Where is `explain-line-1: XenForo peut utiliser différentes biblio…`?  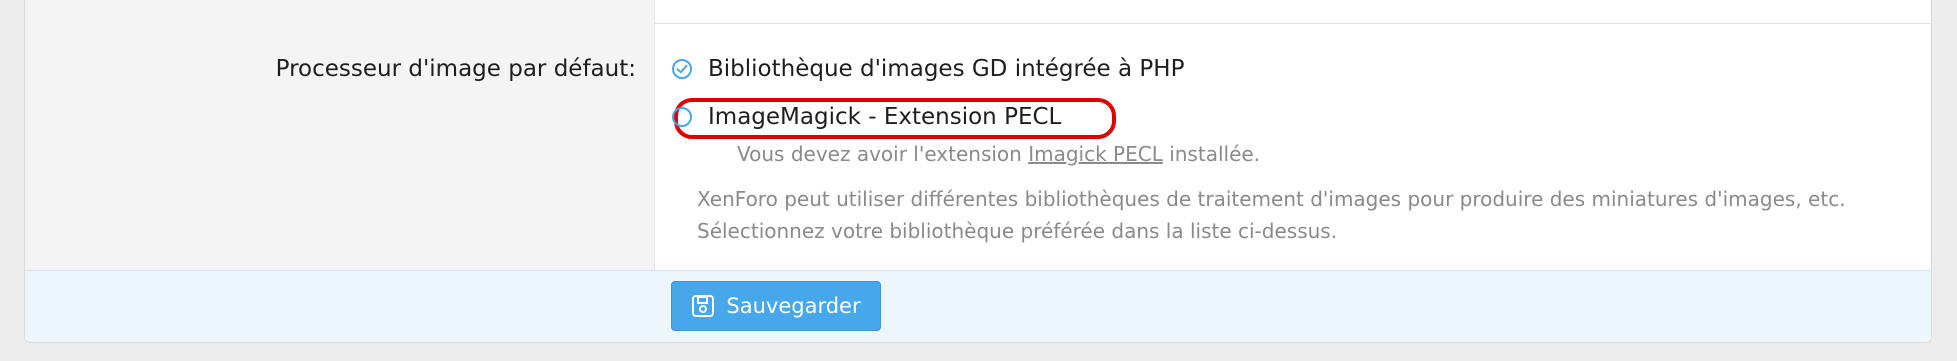
explain-line-1: XenForo peut utiliser différentes biblio… is located at coordinates (1271, 199).